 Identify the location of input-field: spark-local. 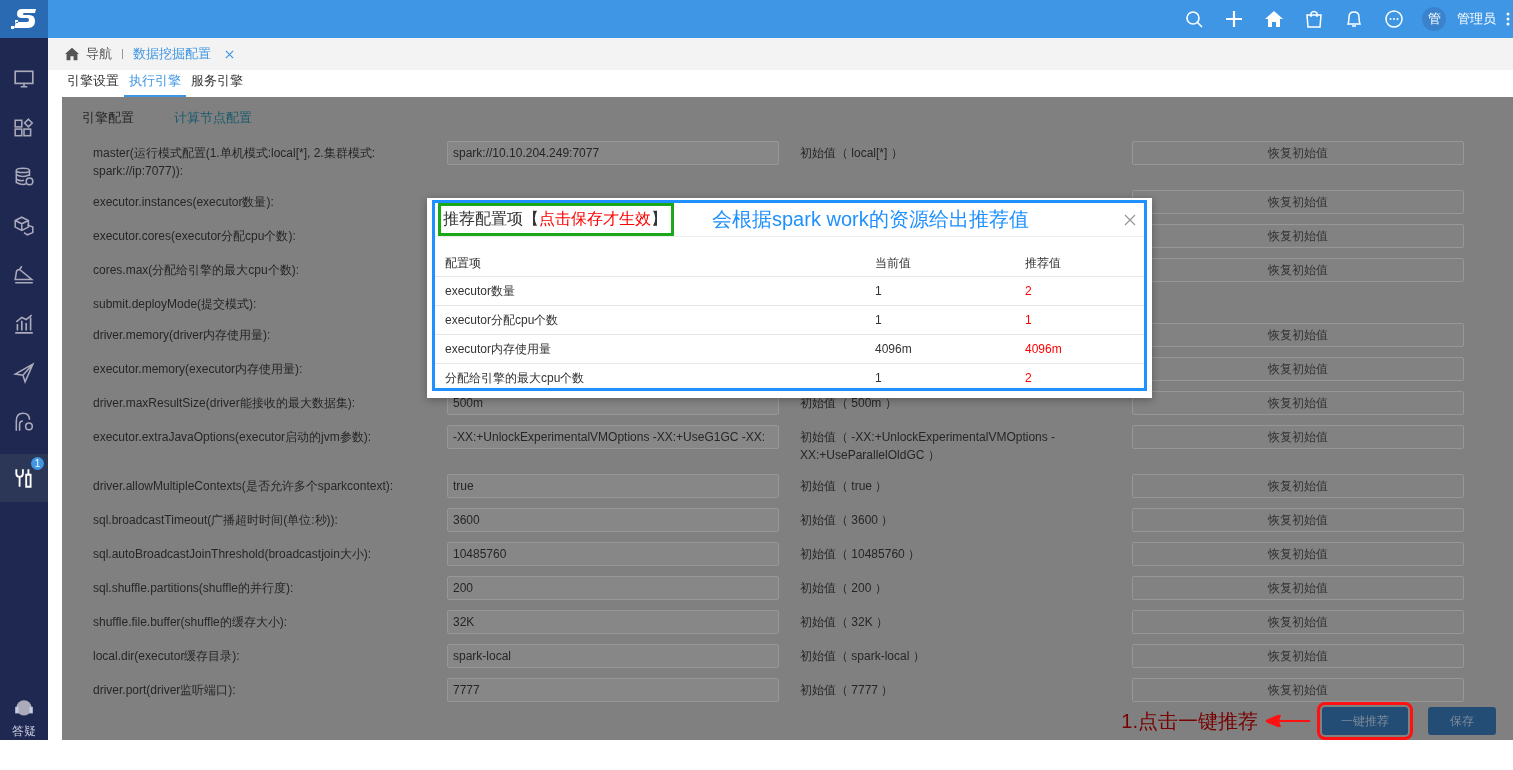
(613, 656).